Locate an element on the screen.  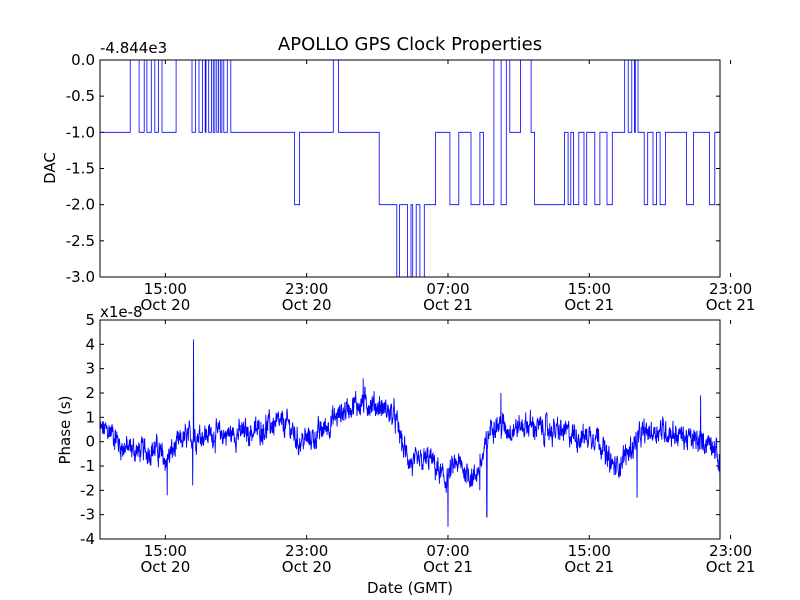
dac-ytick-label: -1.0 is located at coordinates (80, 132).